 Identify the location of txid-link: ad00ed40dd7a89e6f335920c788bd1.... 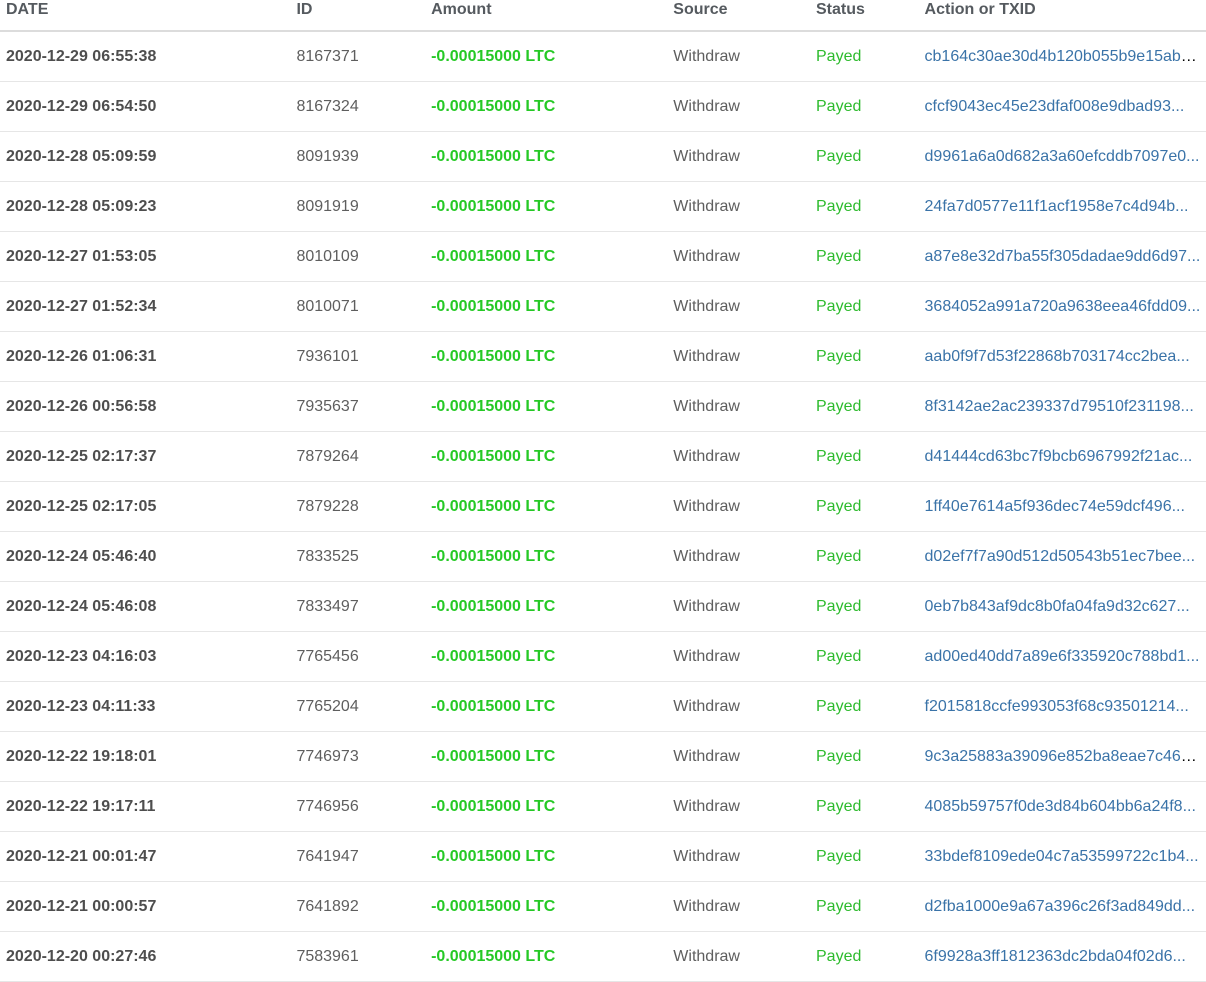
(1062, 656).